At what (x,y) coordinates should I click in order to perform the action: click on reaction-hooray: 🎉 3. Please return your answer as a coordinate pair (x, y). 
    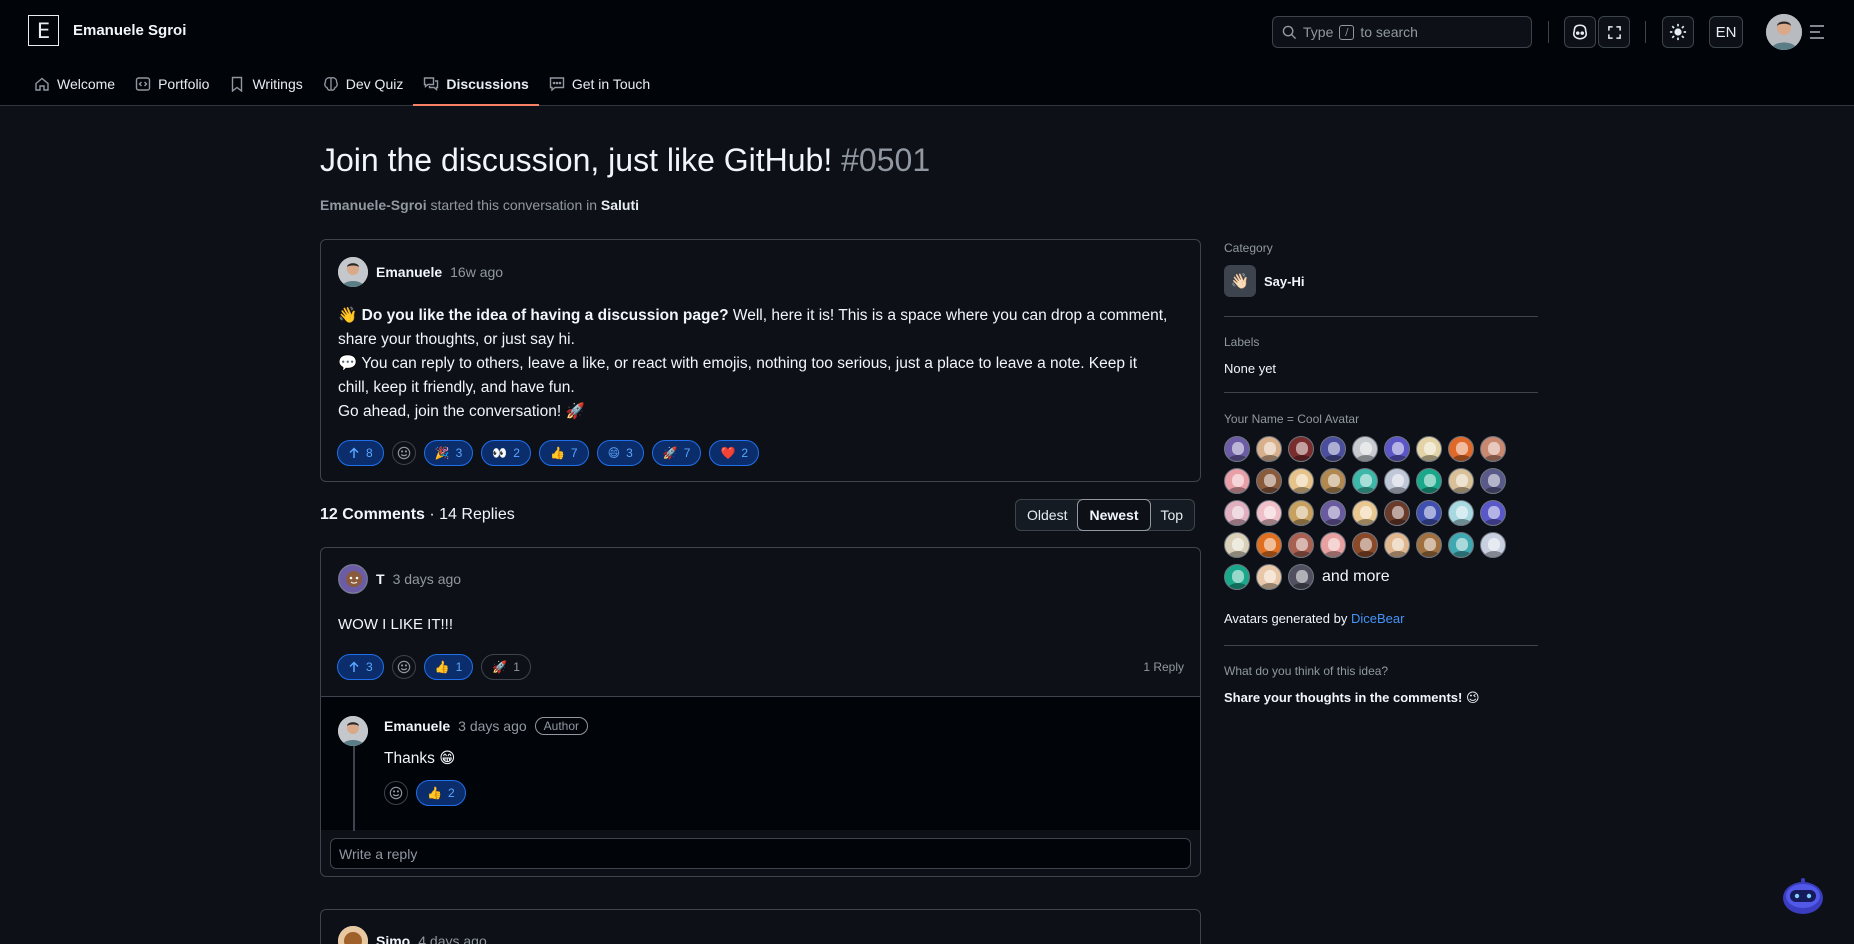
    Looking at the image, I should click on (448, 453).